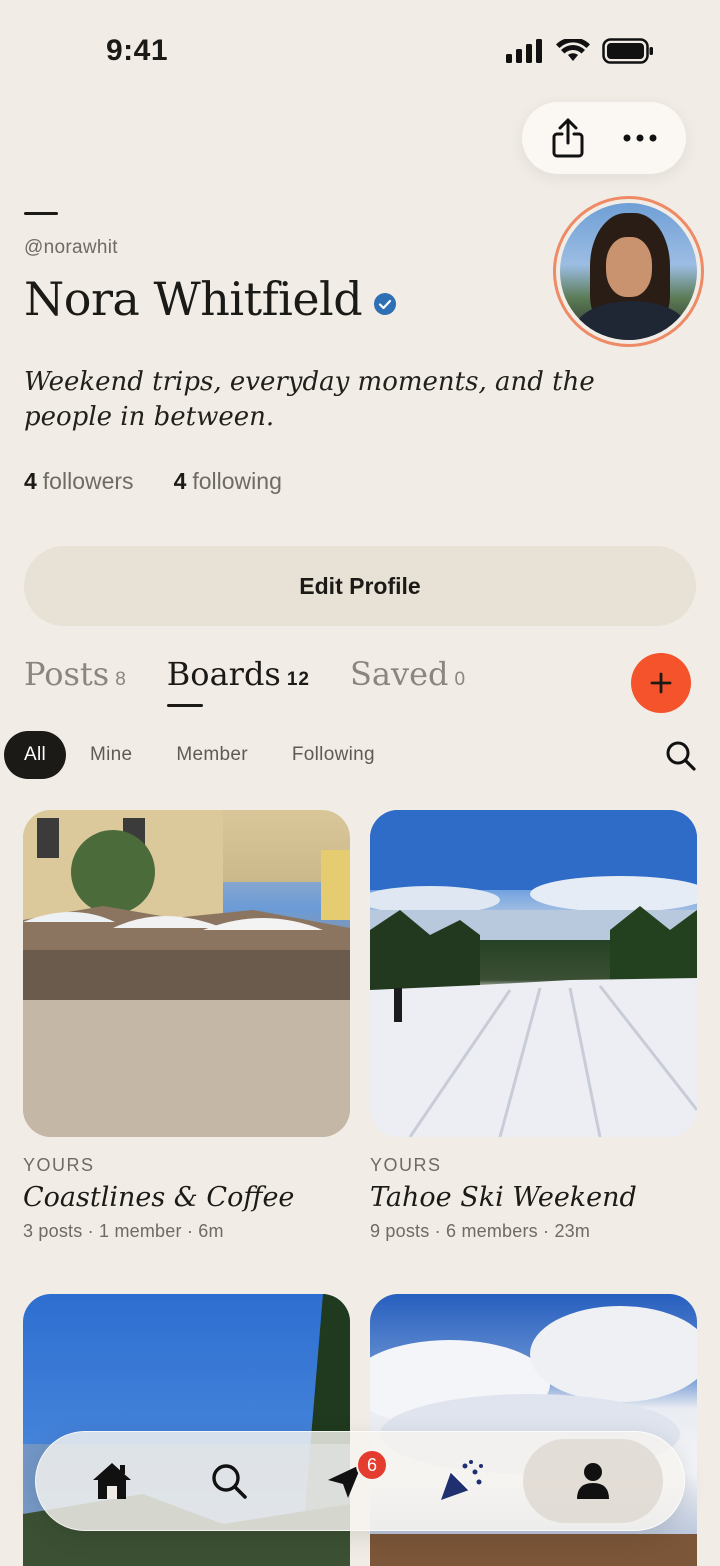 The height and width of the screenshot is (1566, 720). What do you see at coordinates (153, 481) in the screenshot?
I see `follow-stats: 4 followers 4 following` at bounding box center [153, 481].